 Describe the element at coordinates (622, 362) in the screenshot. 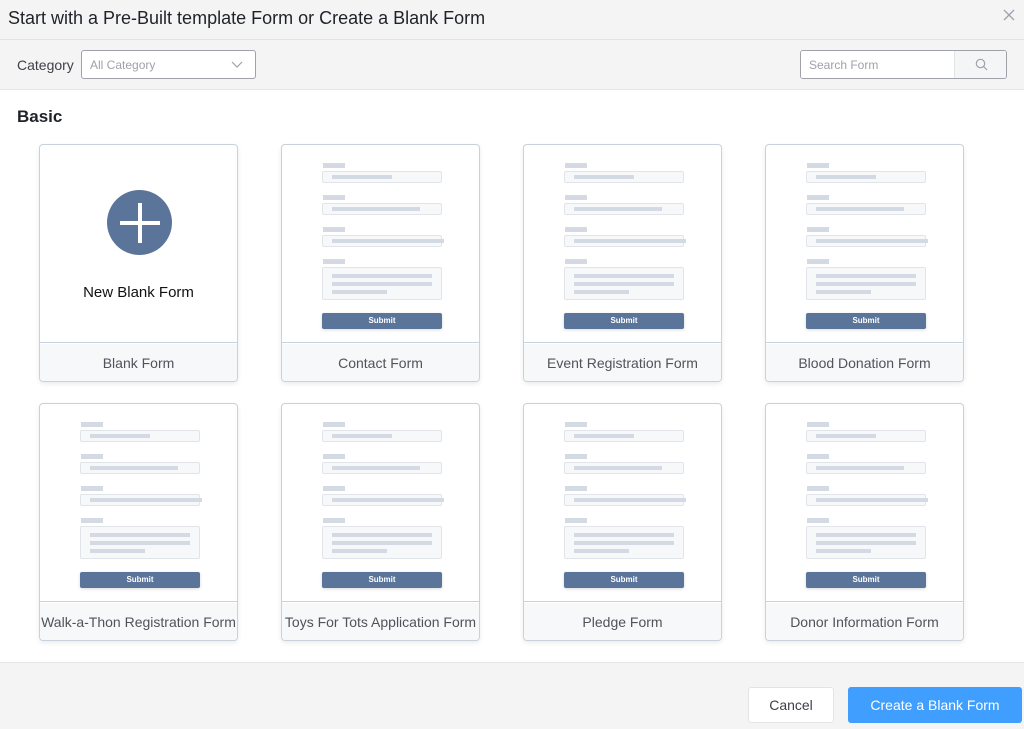

I see `card-label: Event Registration Form` at that location.